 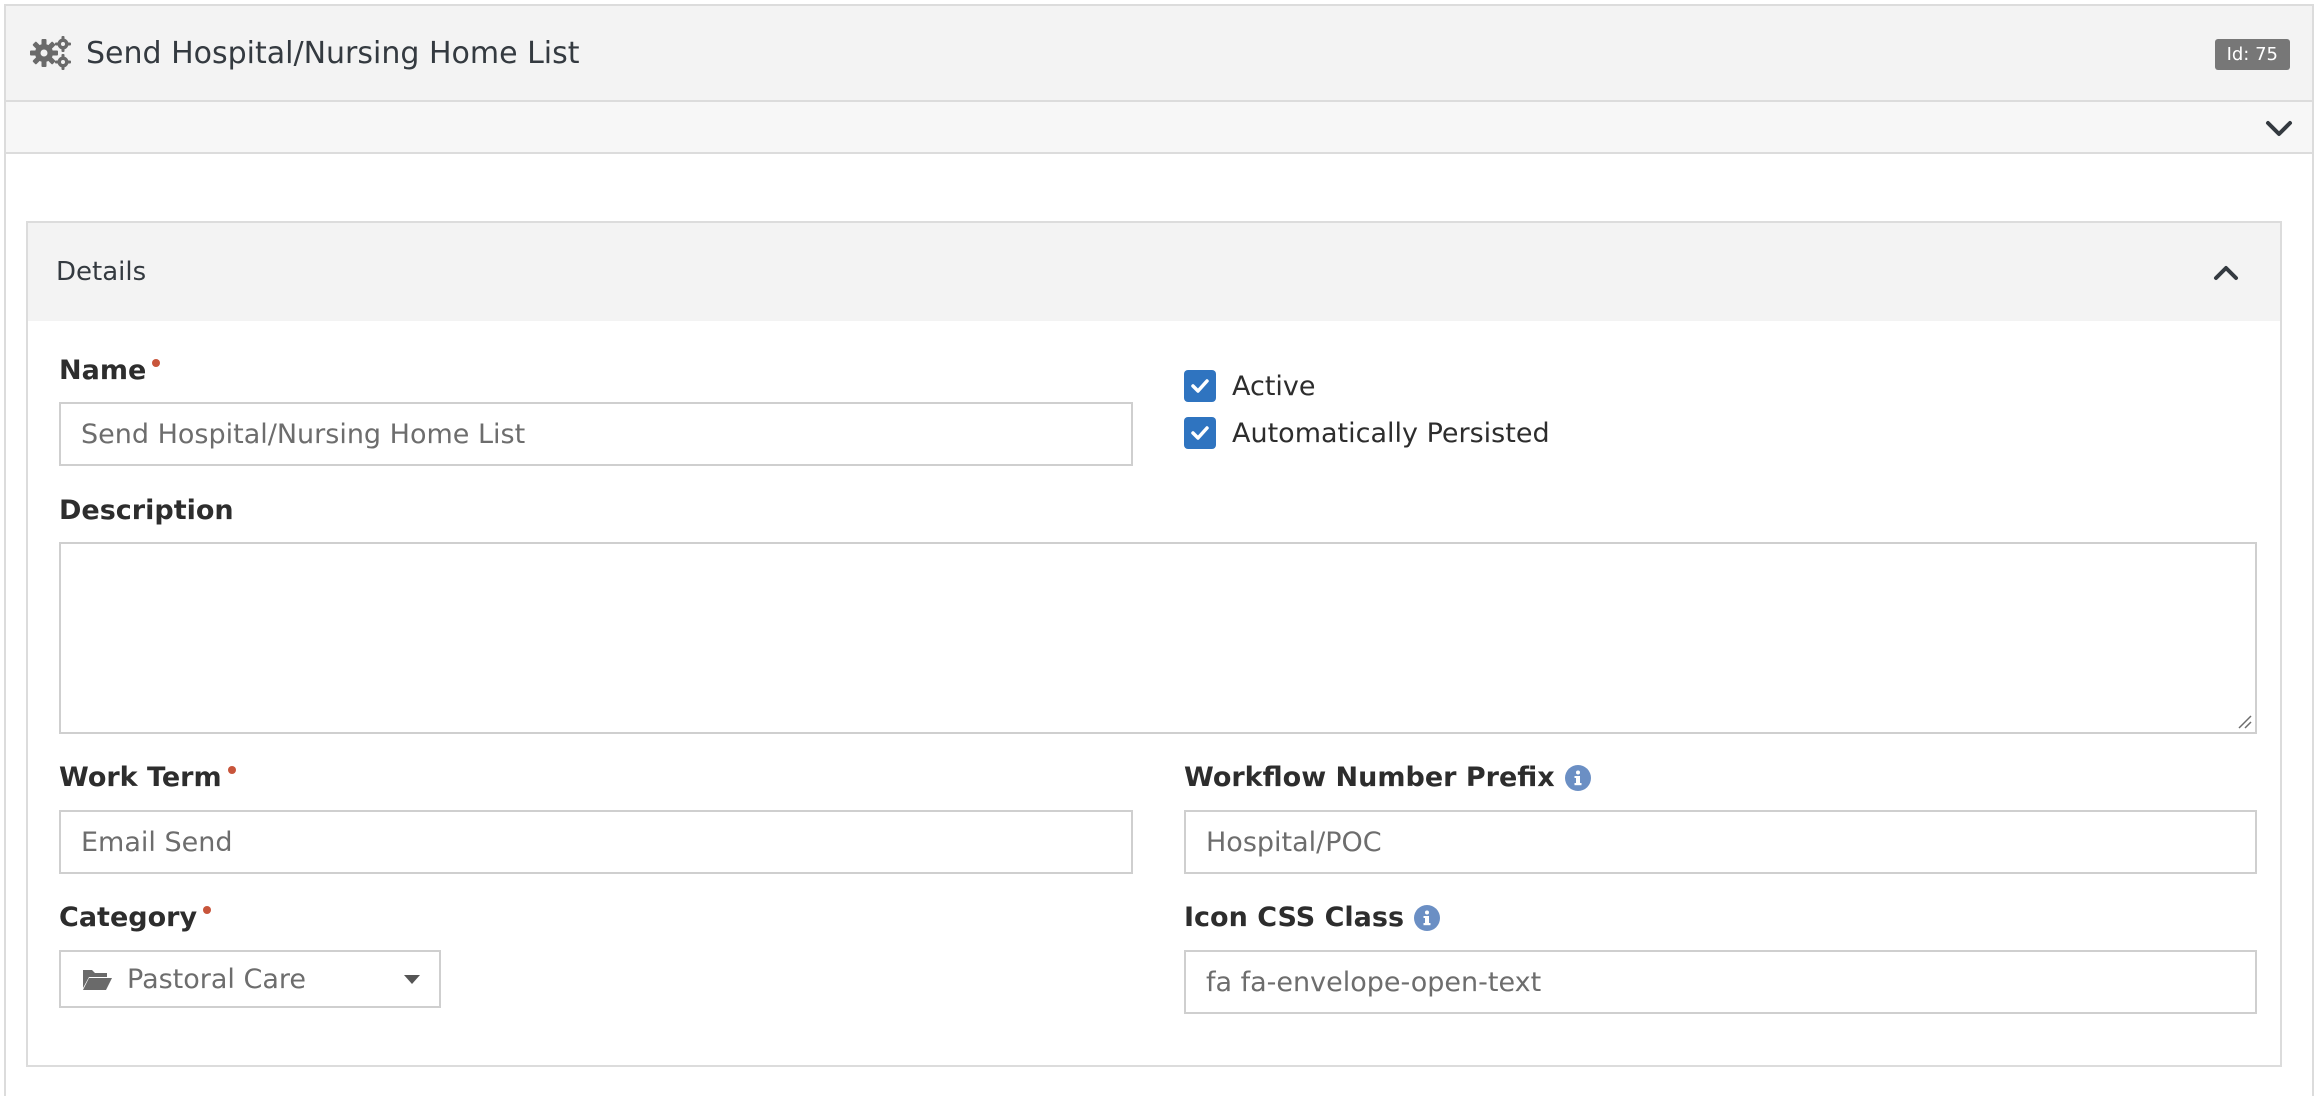 I want to click on category-label: Category, so click(x=135, y=917).